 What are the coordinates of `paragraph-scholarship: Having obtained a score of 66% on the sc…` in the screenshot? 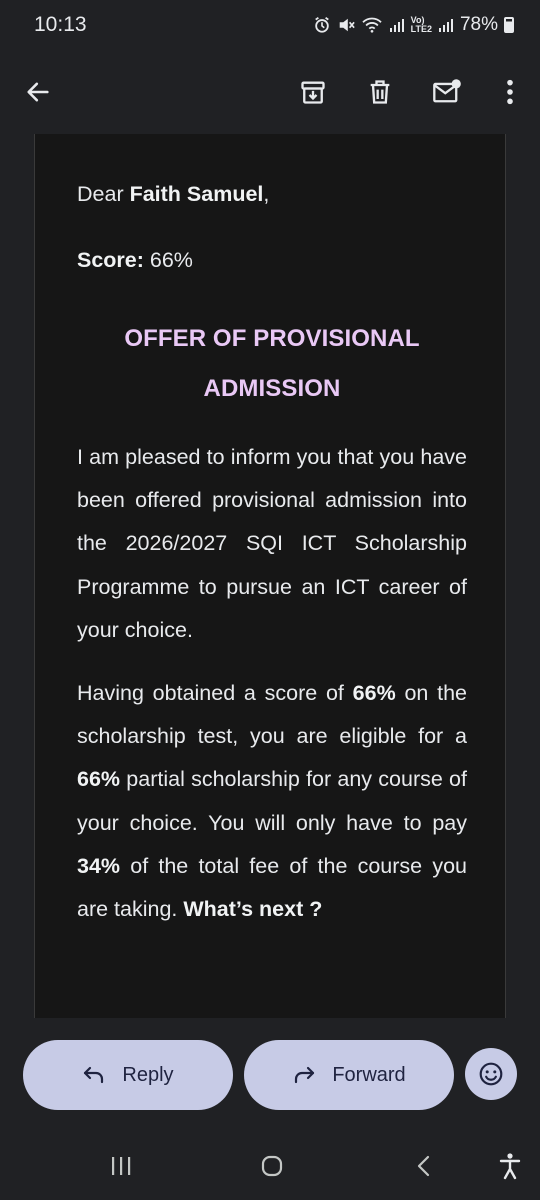 It's located at (272, 801).